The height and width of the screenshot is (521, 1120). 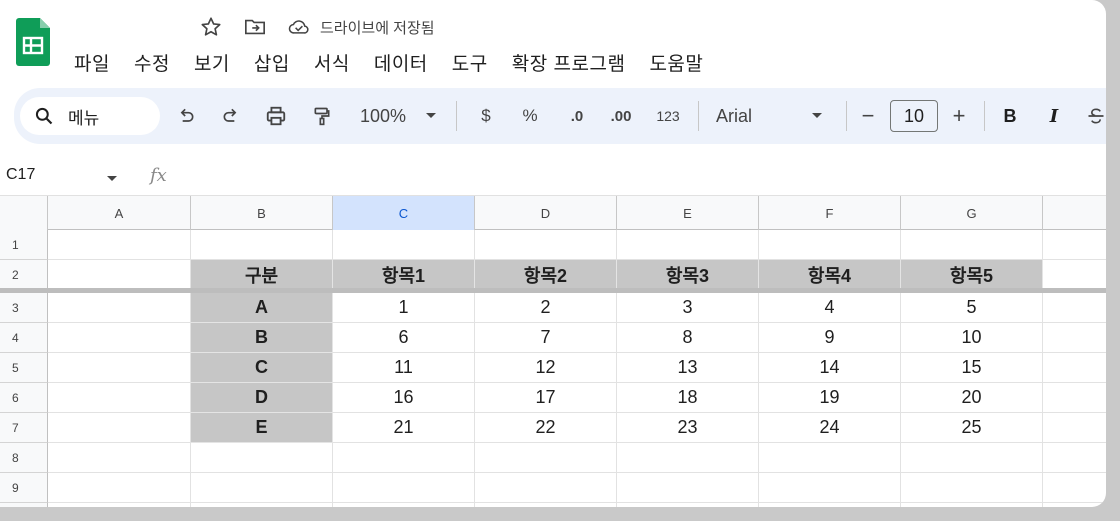 What do you see at coordinates (817, 116) in the screenshot?
I see `font-caret-icon` at bounding box center [817, 116].